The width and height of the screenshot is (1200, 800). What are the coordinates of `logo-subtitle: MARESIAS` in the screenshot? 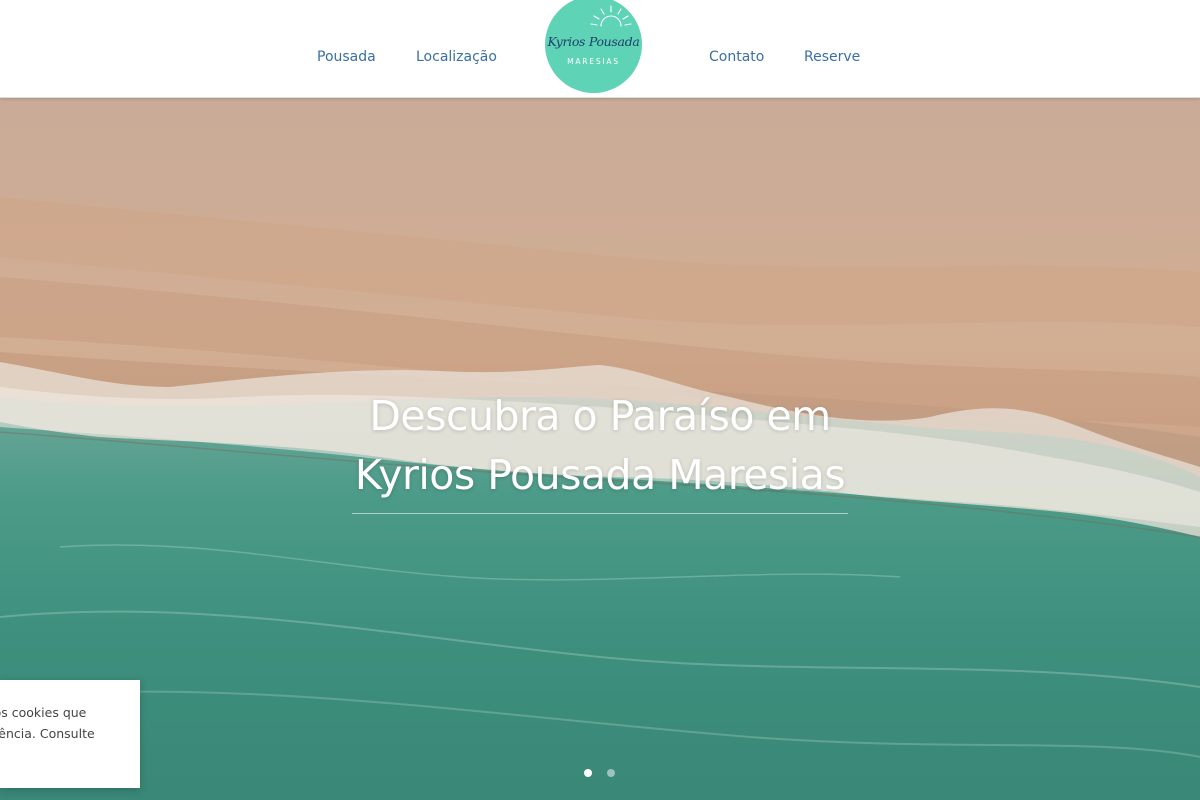 It's located at (593, 61).